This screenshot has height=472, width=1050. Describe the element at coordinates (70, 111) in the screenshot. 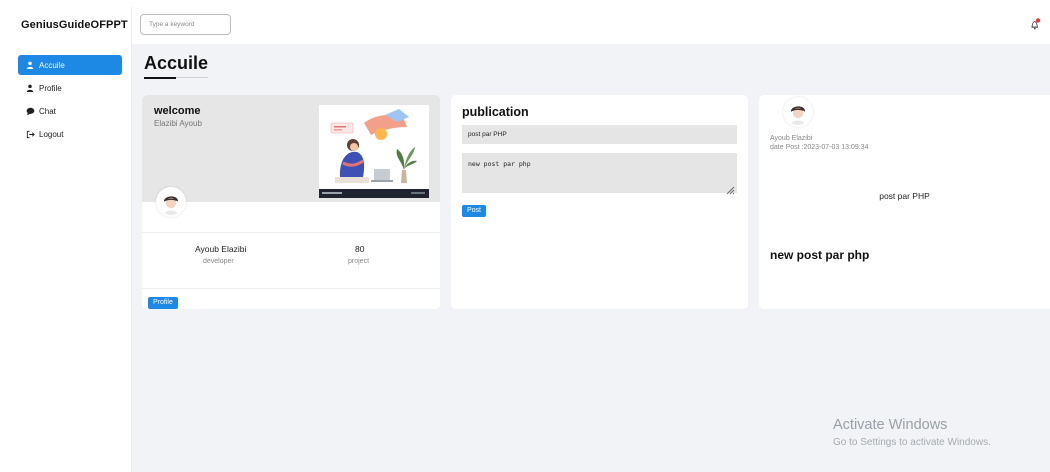

I see `sidebar-item-chat: Chat` at that location.